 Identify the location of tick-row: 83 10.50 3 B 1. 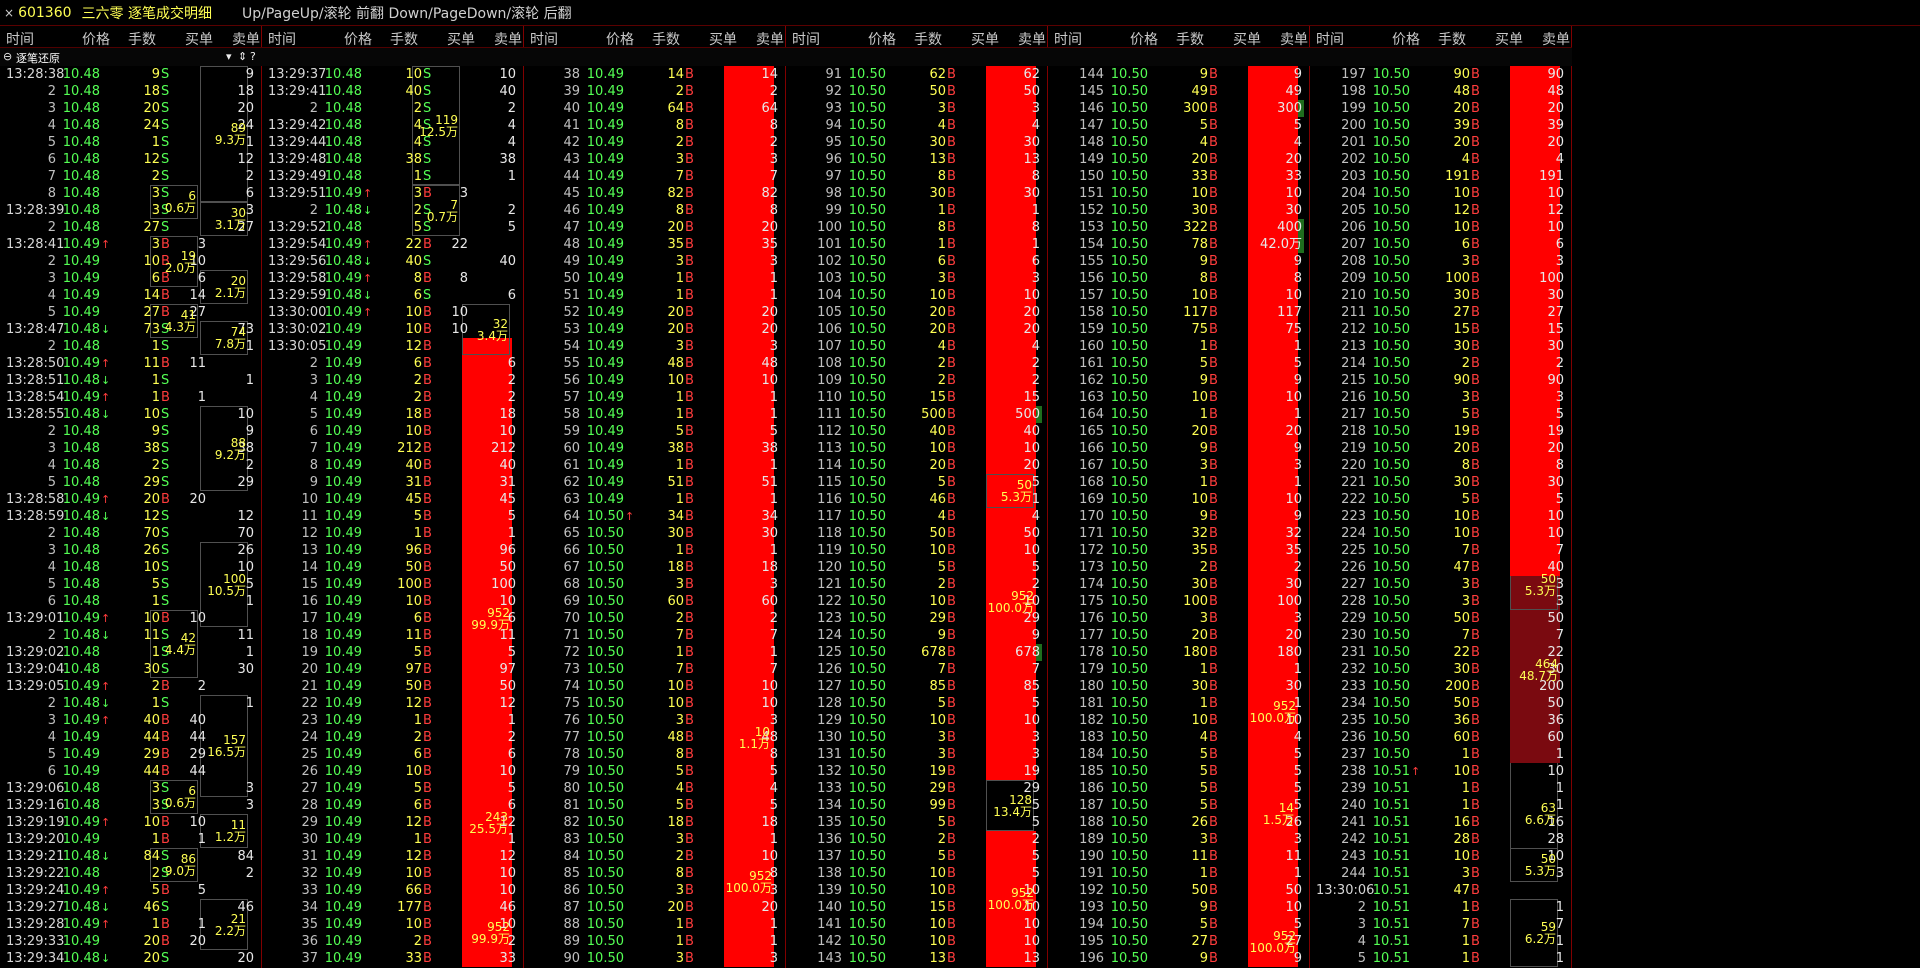
(655, 839).